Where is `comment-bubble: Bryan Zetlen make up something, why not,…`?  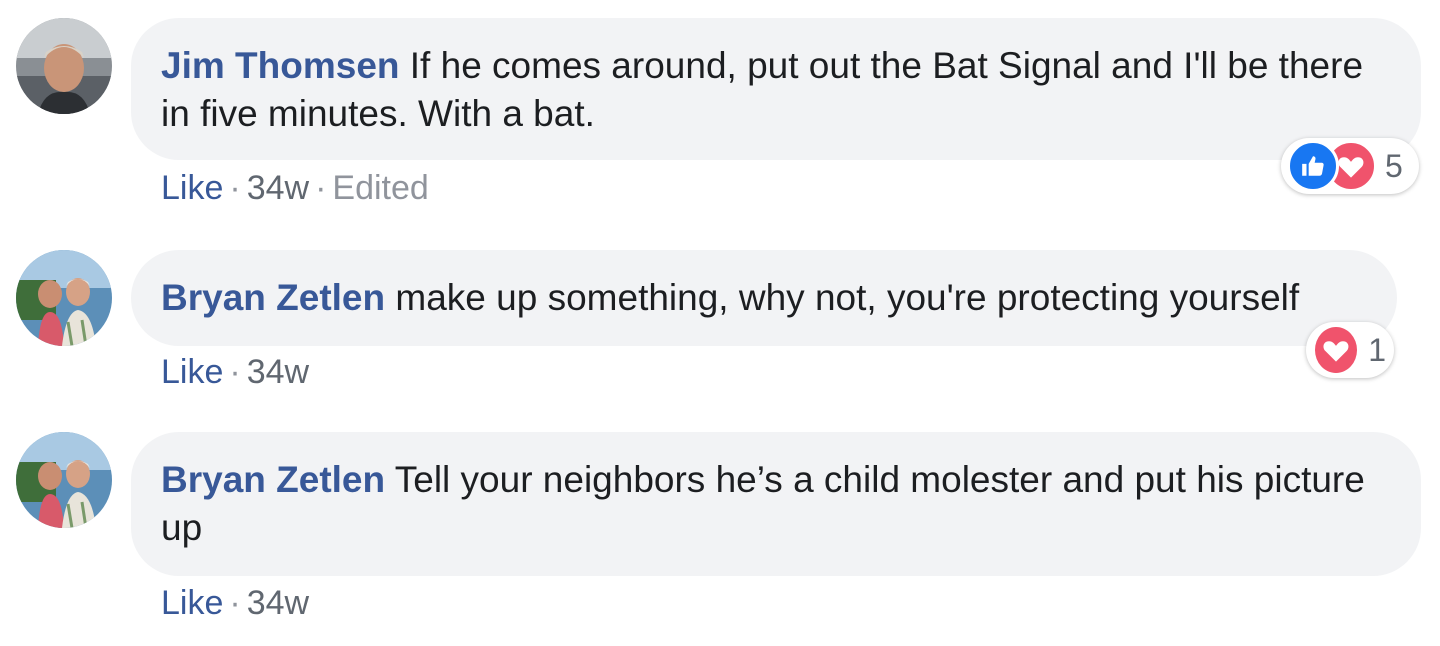 comment-bubble: Bryan Zetlen make up something, why not,… is located at coordinates (764, 298).